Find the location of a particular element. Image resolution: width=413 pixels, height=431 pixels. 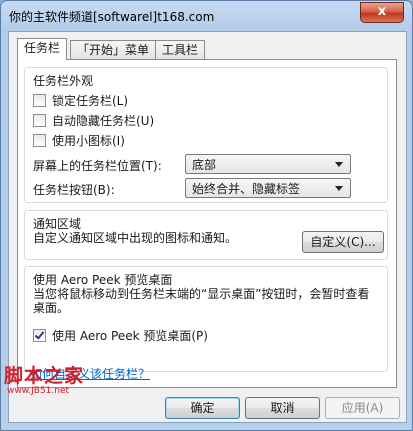

tab-toolbars: 工具栏 is located at coordinates (180, 49).